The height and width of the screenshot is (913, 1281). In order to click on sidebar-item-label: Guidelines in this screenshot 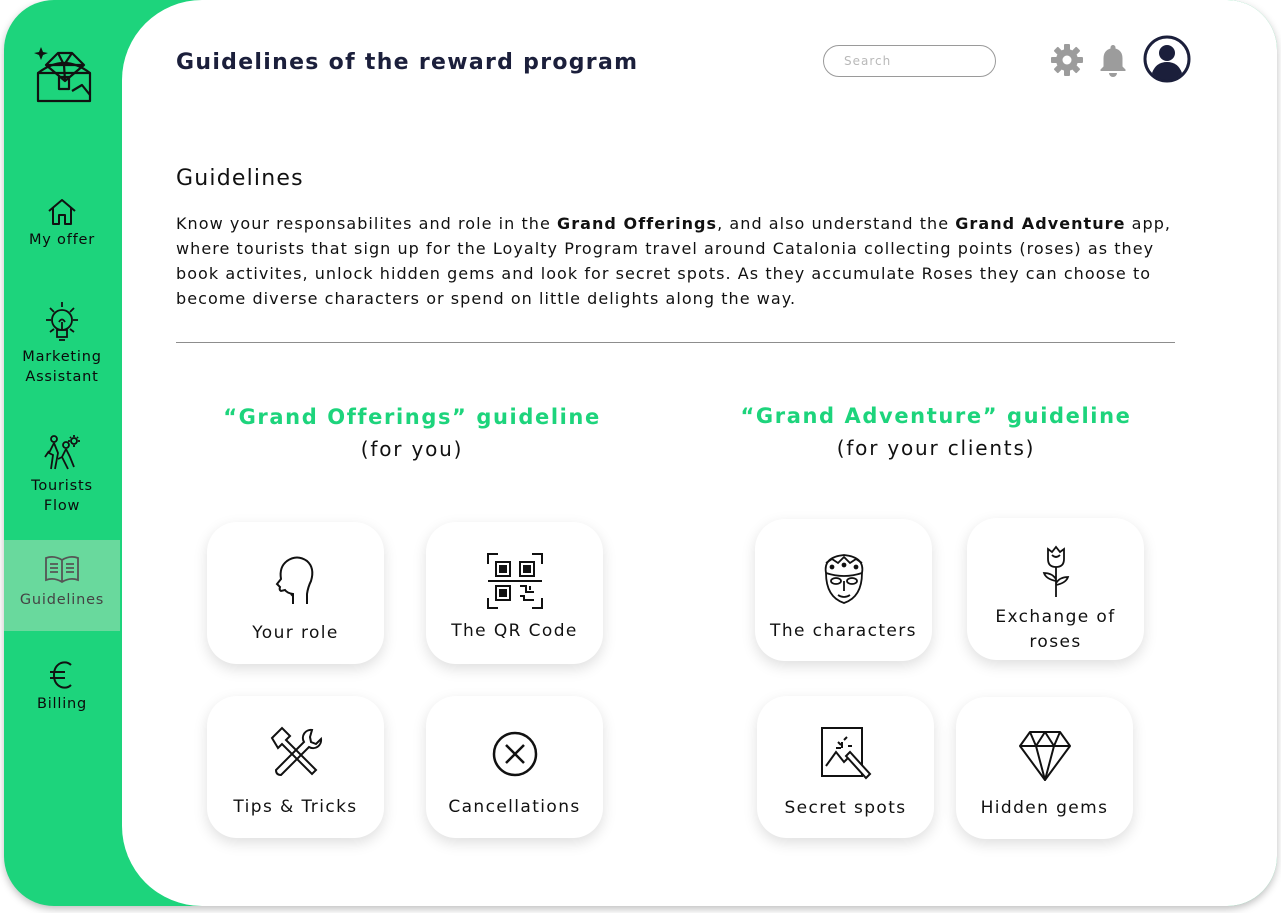, I will do `click(62, 600)`.